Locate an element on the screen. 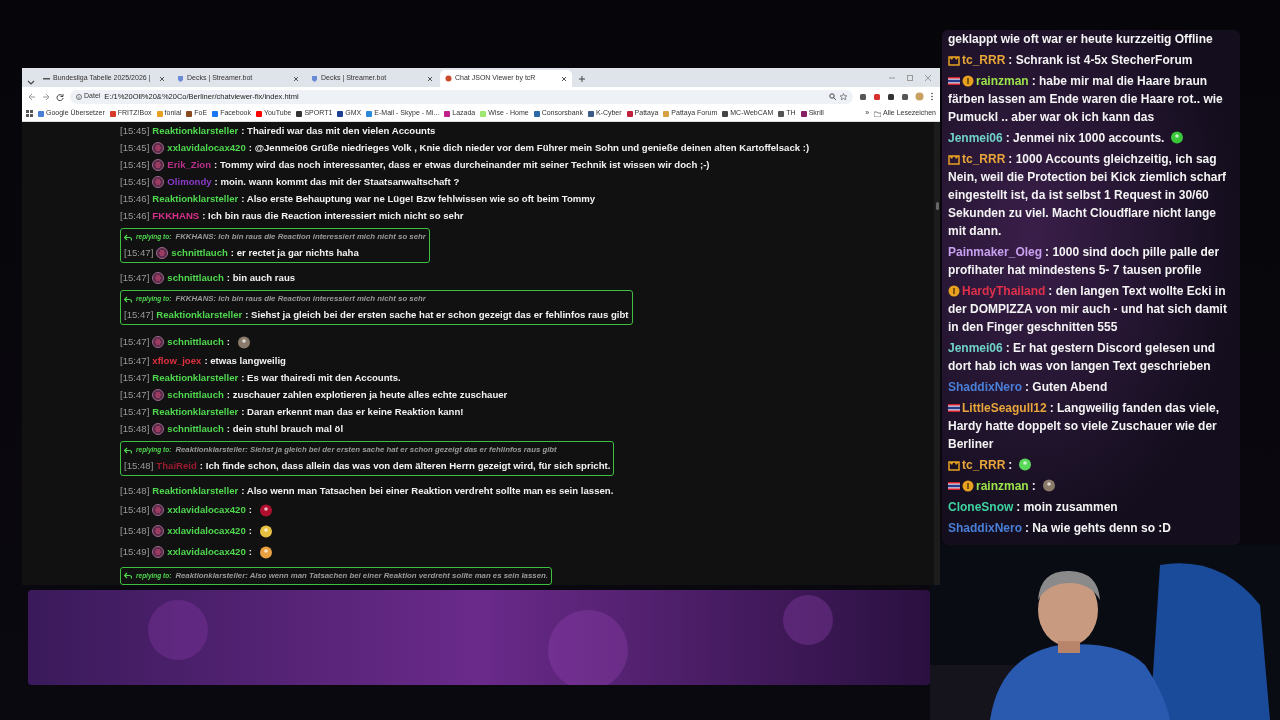 The width and height of the screenshot is (1280, 720). chat-message: tc_RRR : Schrank ist 4-5x StecherForum is located at coordinates (1091, 60).